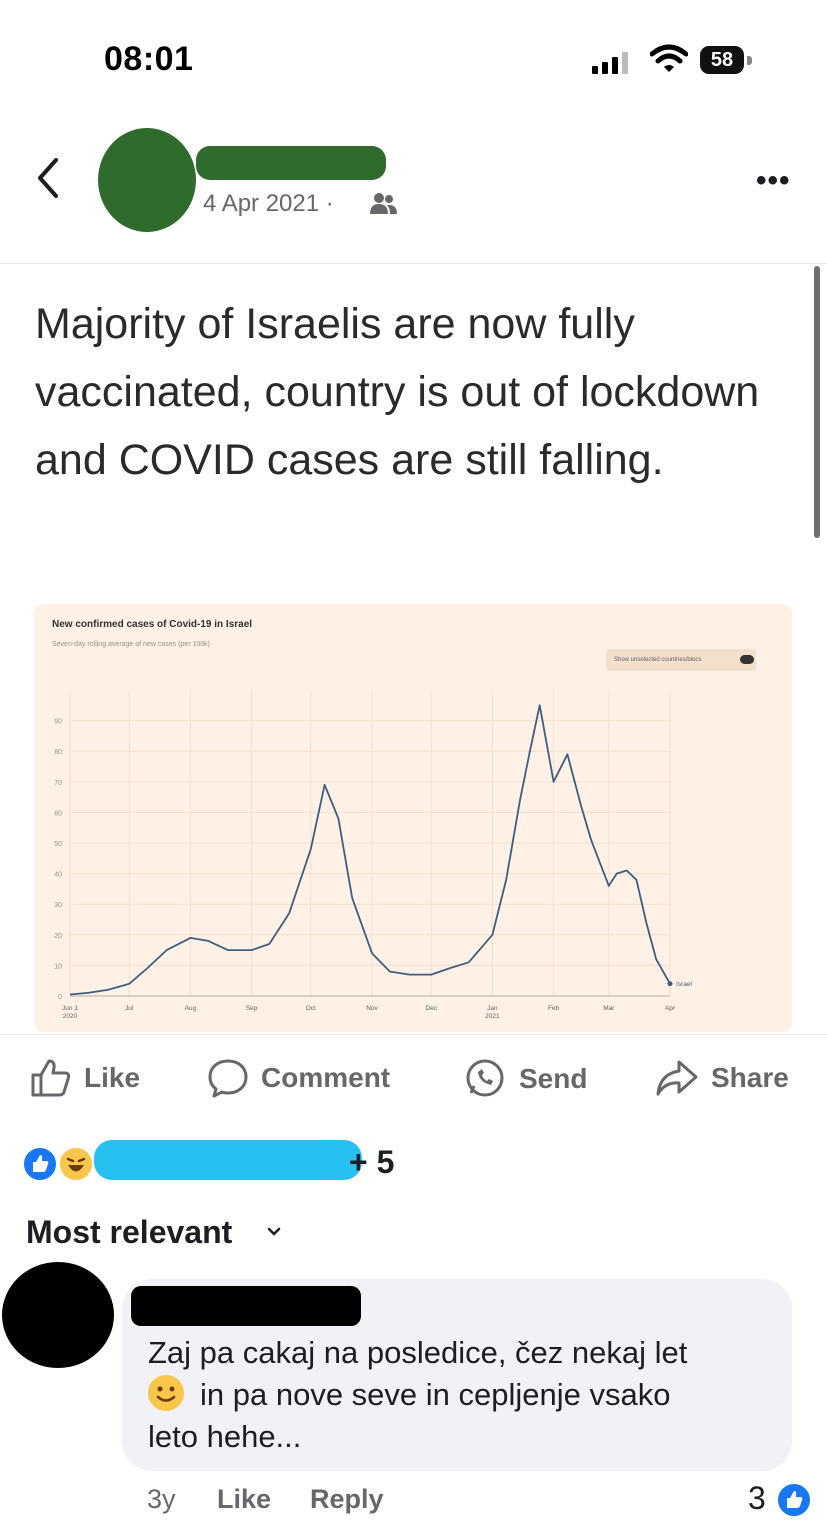  Describe the element at coordinates (347, 1499) in the screenshot. I see `comment-reply-button: Reply` at that location.